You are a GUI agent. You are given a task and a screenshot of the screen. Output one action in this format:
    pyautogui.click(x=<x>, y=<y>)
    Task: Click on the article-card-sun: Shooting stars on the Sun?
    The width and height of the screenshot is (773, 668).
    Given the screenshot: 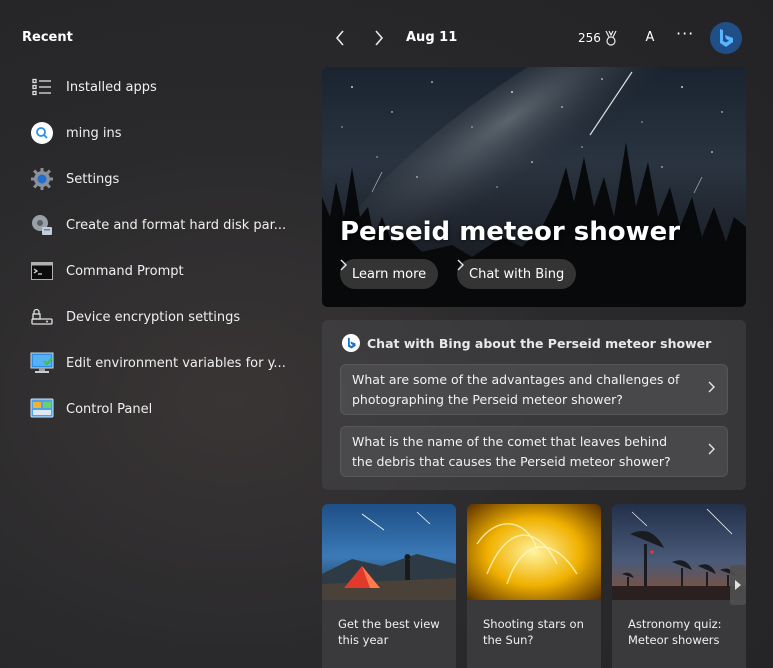 What is the action you would take?
    pyautogui.click(x=534, y=586)
    